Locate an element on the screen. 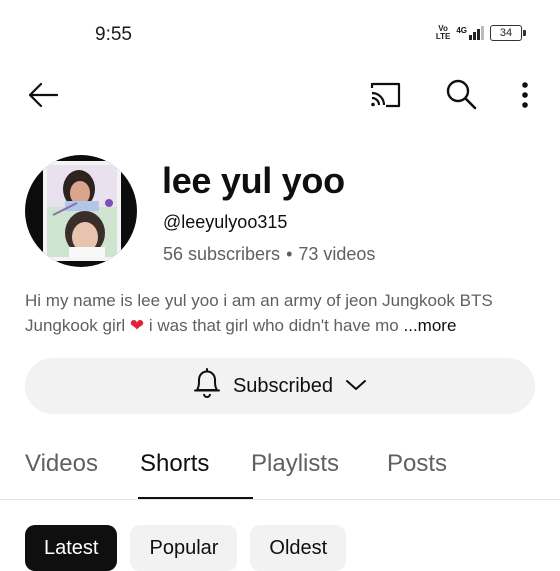 This screenshot has width=560, height=571. tab-posts: Posts is located at coordinates (417, 475).